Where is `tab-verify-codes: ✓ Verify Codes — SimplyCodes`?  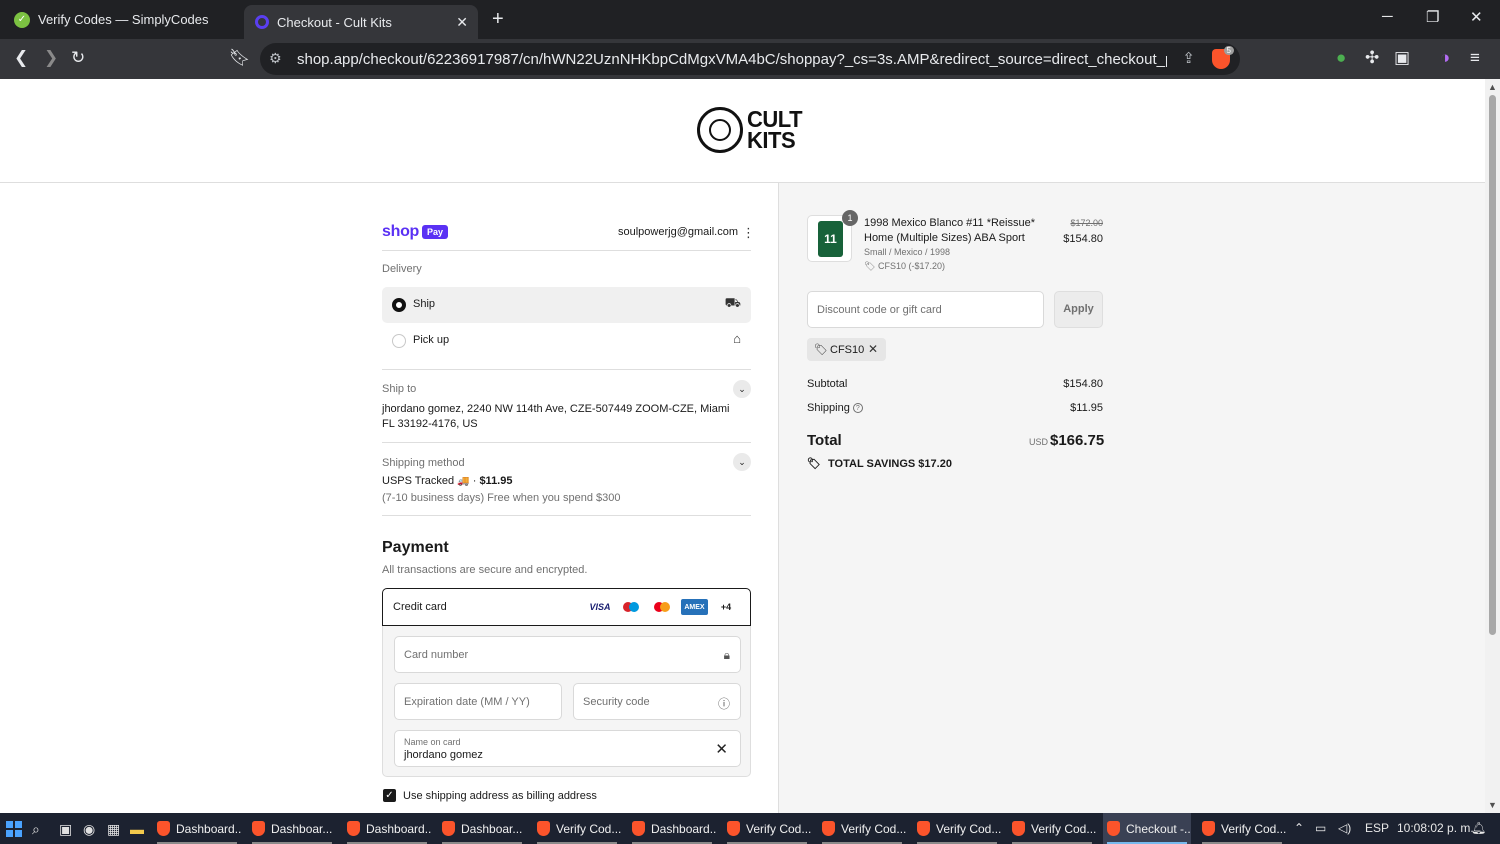
tab-verify-codes: ✓ Verify Codes — SimplyCodes is located at coordinates (127, 19).